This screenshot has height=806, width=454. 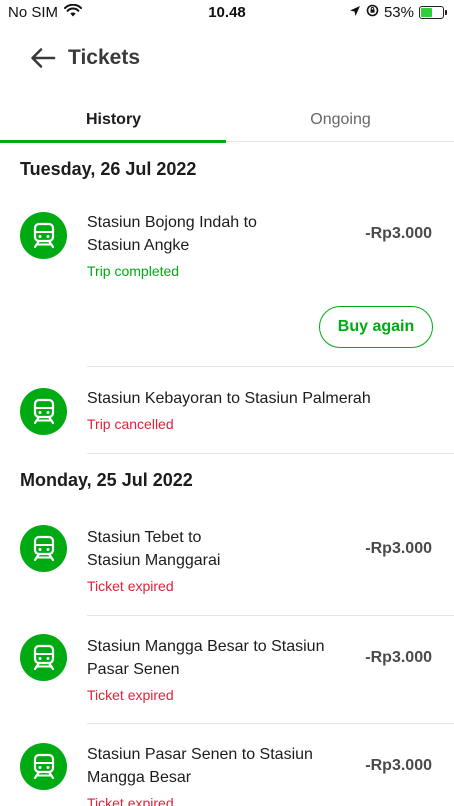 I want to click on trip-route-line2: Mangga Besar, so click(x=139, y=777).